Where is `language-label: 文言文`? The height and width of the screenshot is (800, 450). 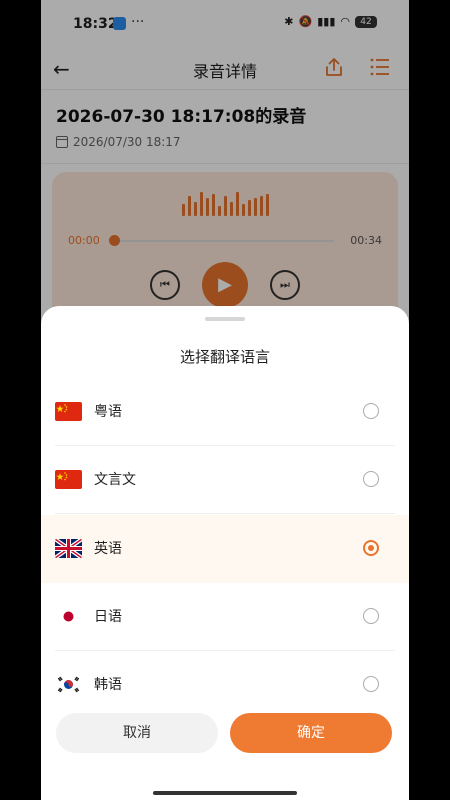
language-label: 文言文 is located at coordinates (115, 480).